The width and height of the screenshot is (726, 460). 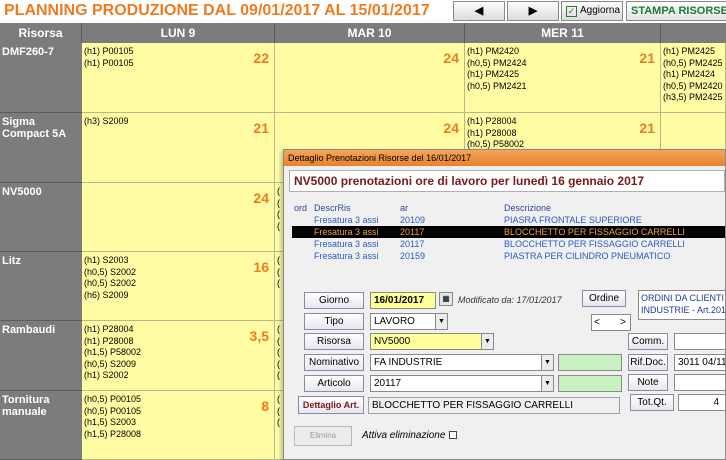 I want to click on booking-entry: (h3,5) PM2425, so click(x=693, y=98).